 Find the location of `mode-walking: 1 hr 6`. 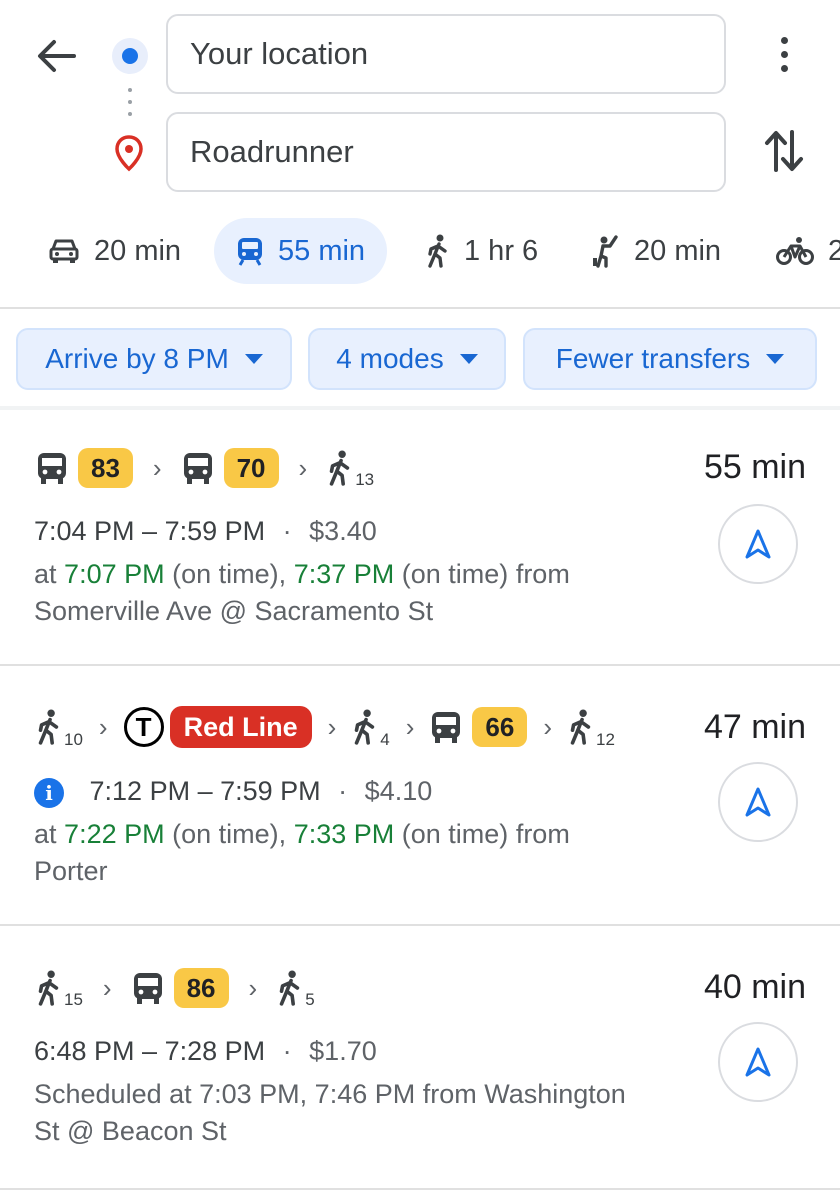

mode-walking: 1 hr 6 is located at coordinates (482, 251).